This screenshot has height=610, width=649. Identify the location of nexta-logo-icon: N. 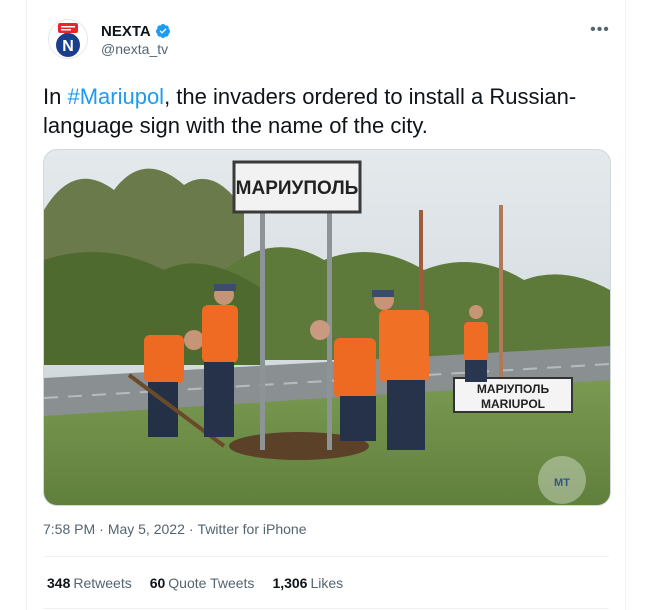
(68, 39).